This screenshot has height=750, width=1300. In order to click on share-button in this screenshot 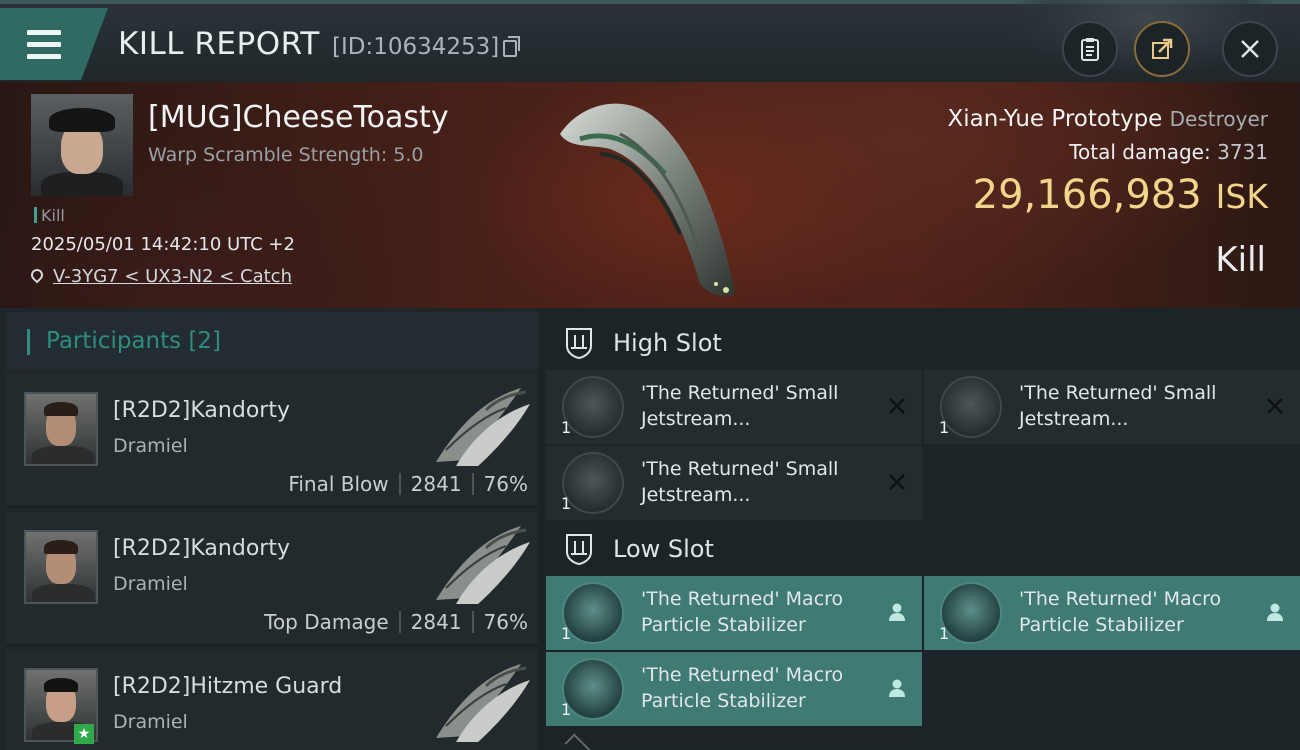, I will do `click(1162, 49)`.